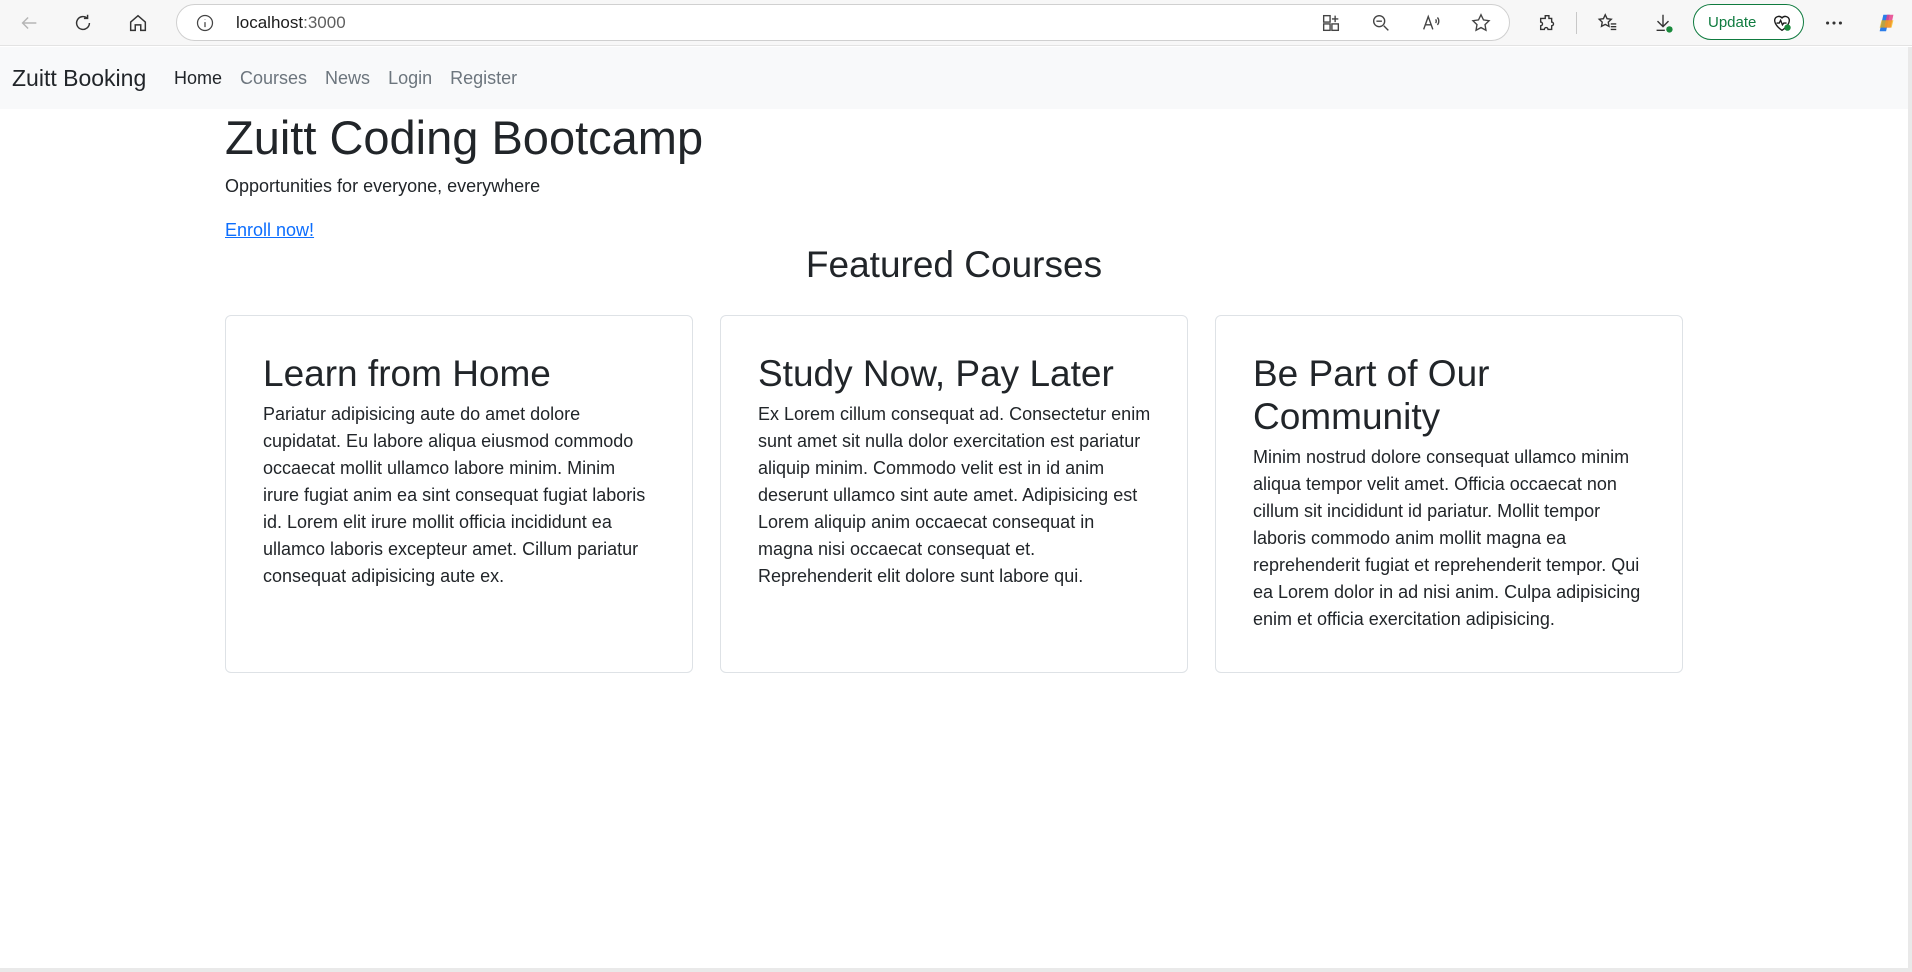 The width and height of the screenshot is (1912, 972). I want to click on nav-link-home: Home, so click(198, 78).